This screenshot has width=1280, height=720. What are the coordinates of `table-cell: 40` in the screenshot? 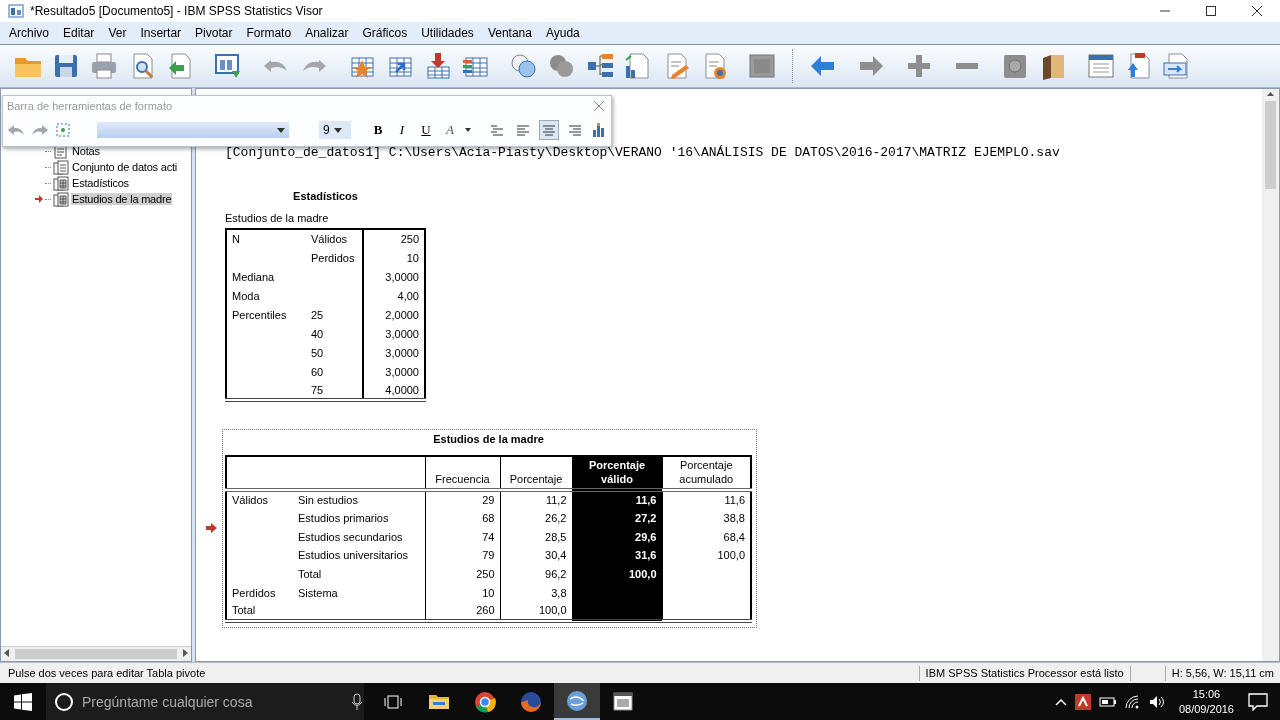 It's located at (334, 333).